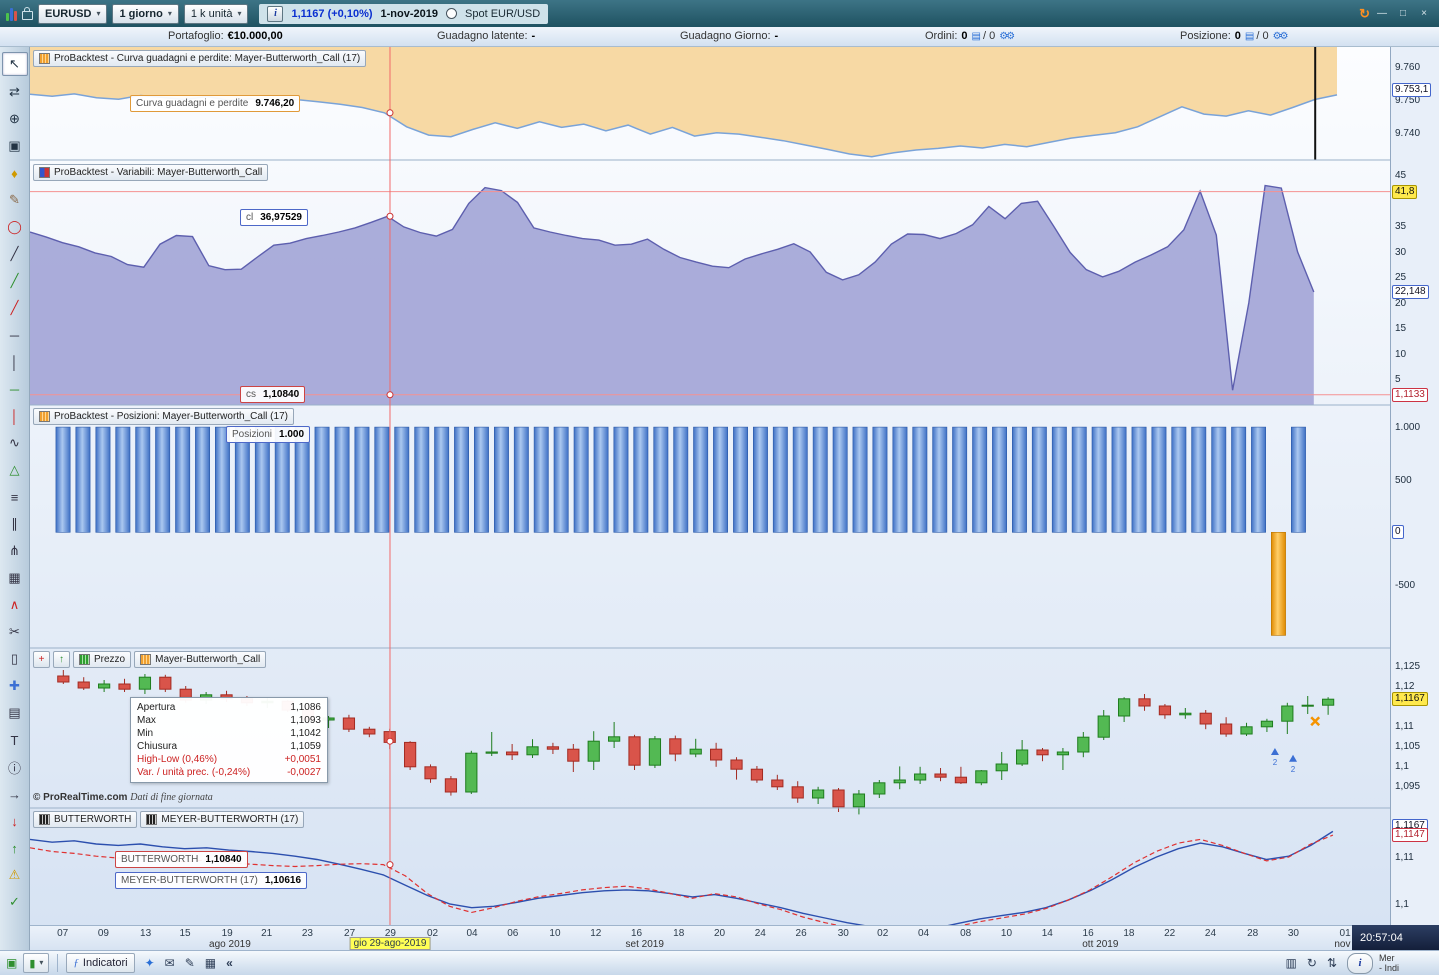 This screenshot has height=975, width=1439. I want to click on compose-icon: ✎, so click(190, 963).